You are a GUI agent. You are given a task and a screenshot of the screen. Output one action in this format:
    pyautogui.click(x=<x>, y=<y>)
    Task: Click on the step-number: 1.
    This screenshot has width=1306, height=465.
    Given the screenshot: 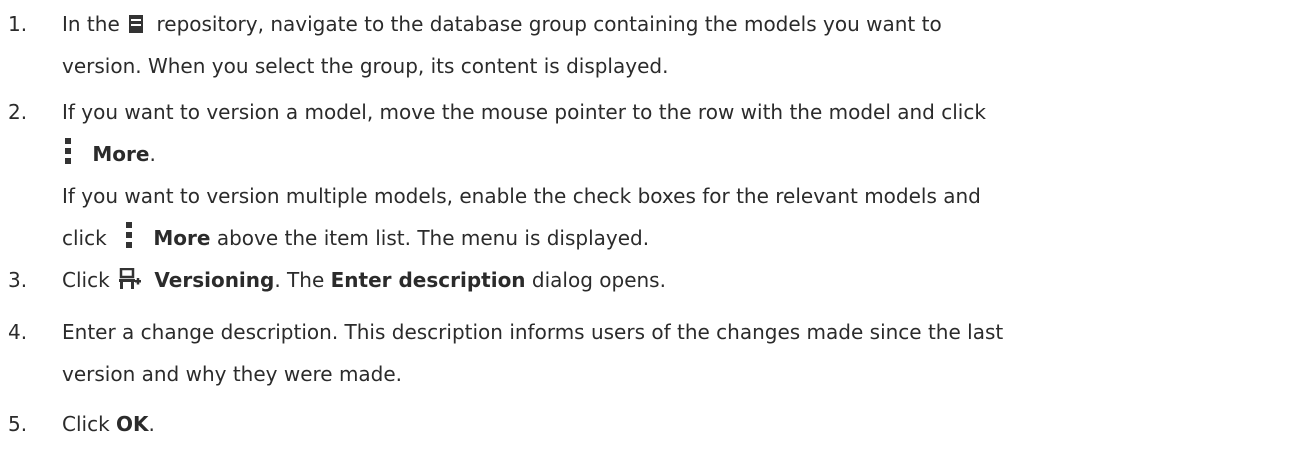 What is the action you would take?
    pyautogui.click(x=18, y=24)
    